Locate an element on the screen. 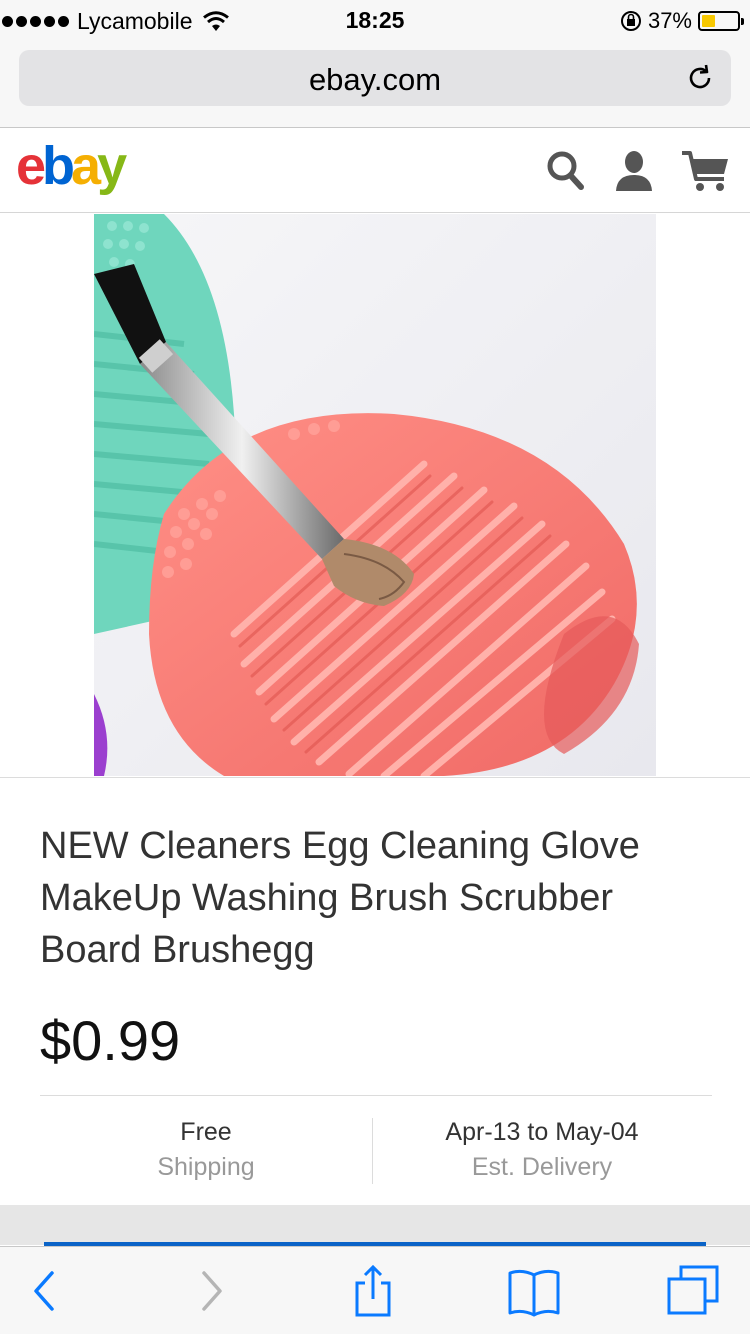 The width and height of the screenshot is (750, 1334). delivery-dates: Apr-13 to May-04 is located at coordinates (542, 1132).